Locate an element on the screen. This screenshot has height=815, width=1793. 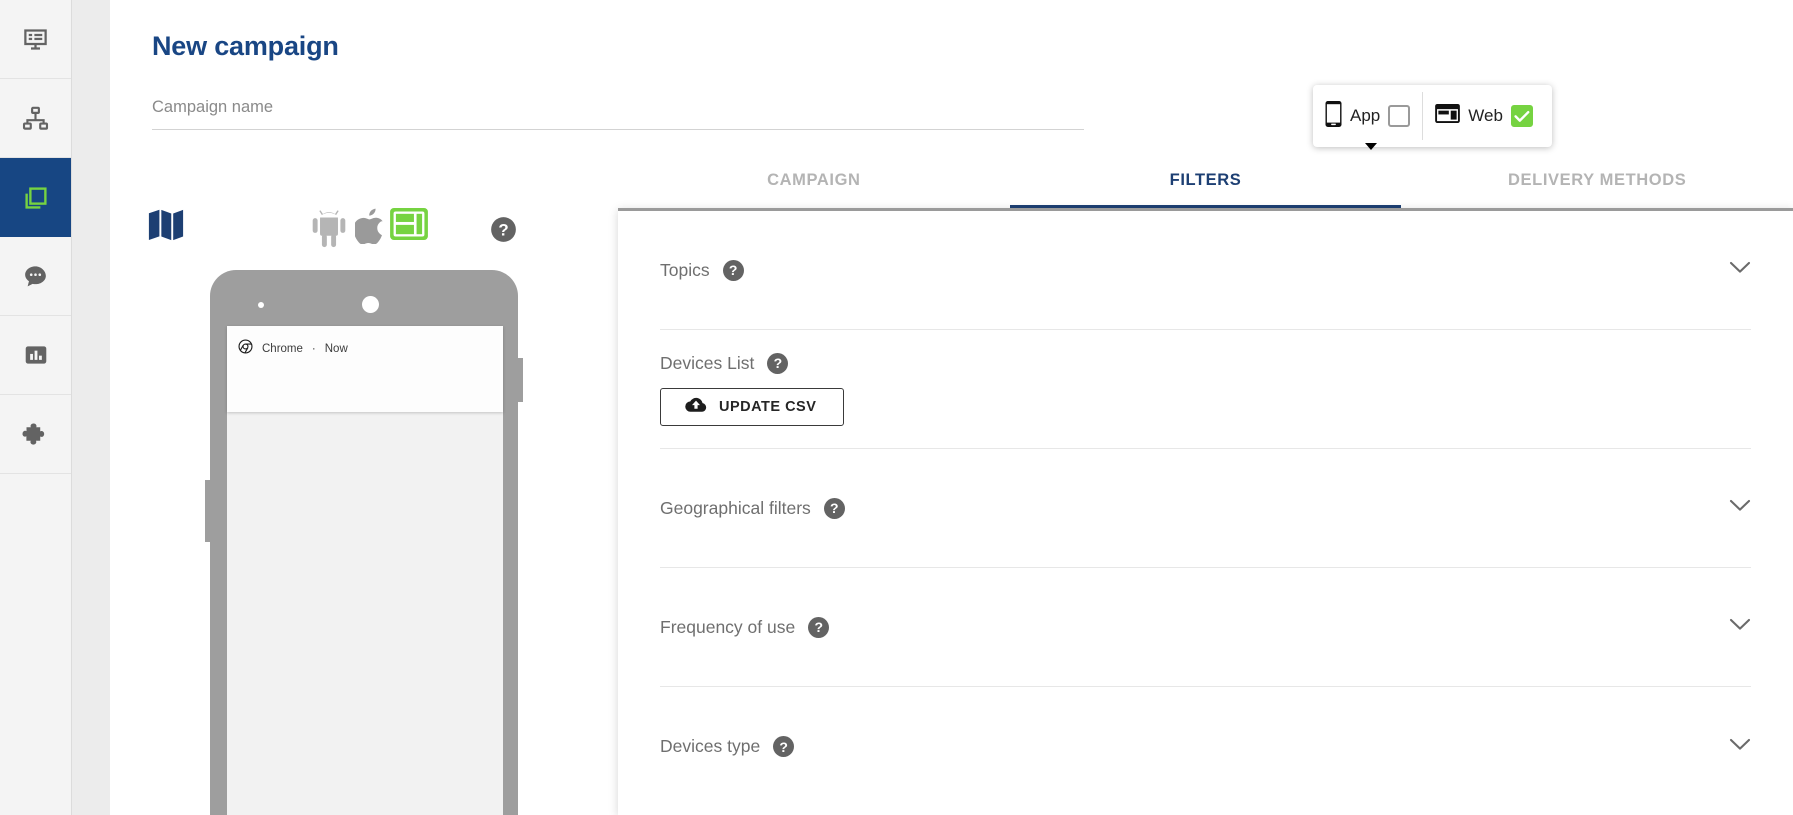
tab-filters: FILTERS is located at coordinates (1205, 184).